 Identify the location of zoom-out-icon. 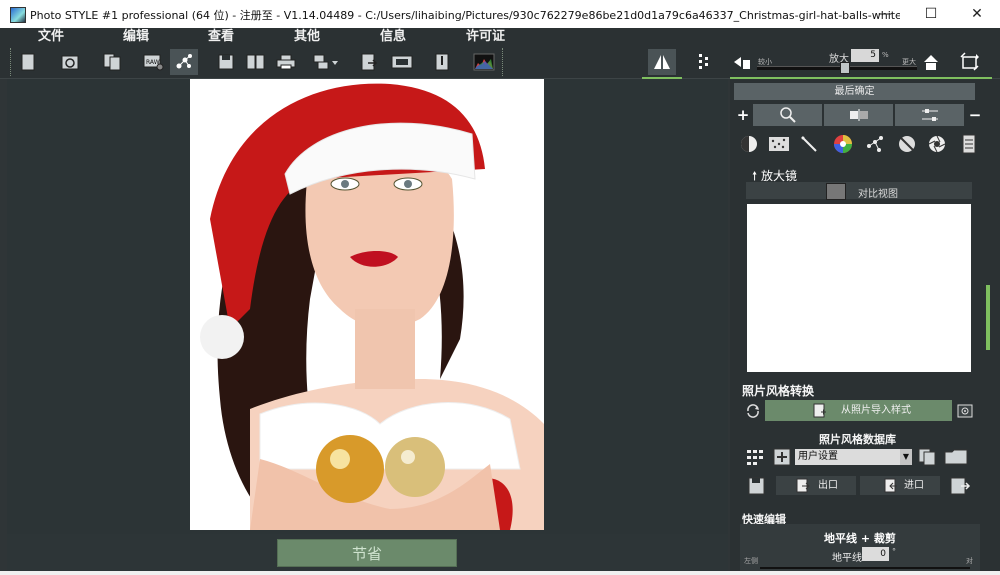
(742, 62).